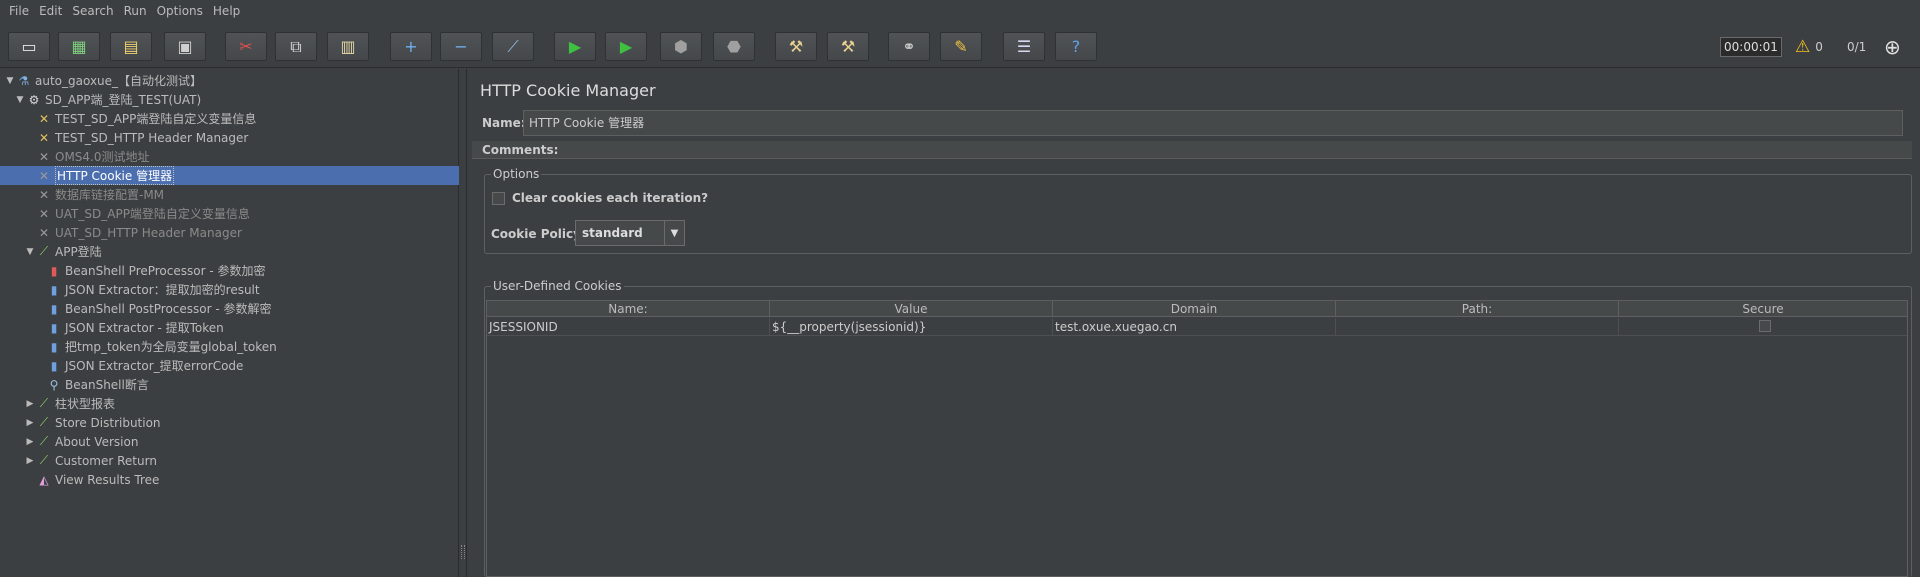  Describe the element at coordinates (1024, 46) in the screenshot. I see `function-helper-button: ☰` at that location.